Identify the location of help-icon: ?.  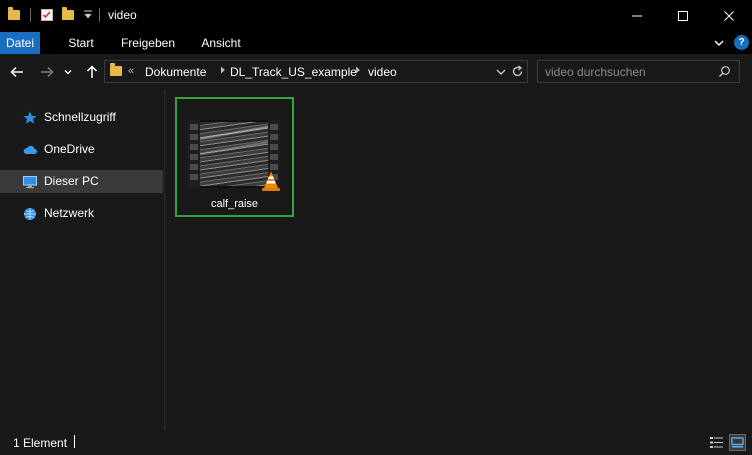
(741, 42).